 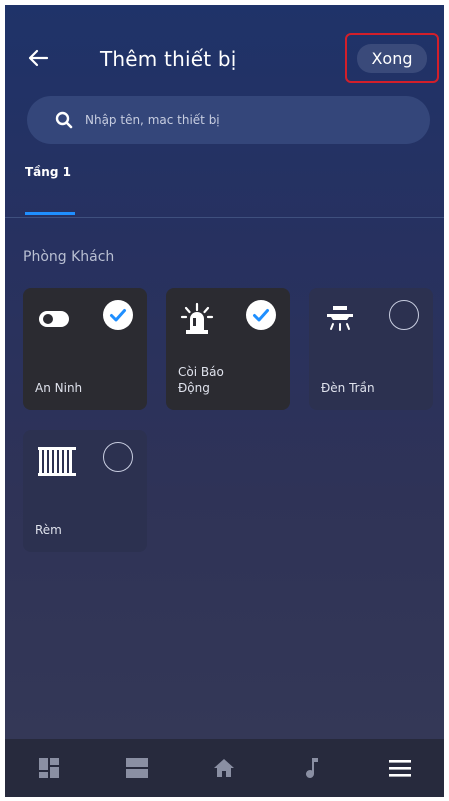 What do you see at coordinates (48, 172) in the screenshot?
I see `tab-floor-1: Tầng 1` at bounding box center [48, 172].